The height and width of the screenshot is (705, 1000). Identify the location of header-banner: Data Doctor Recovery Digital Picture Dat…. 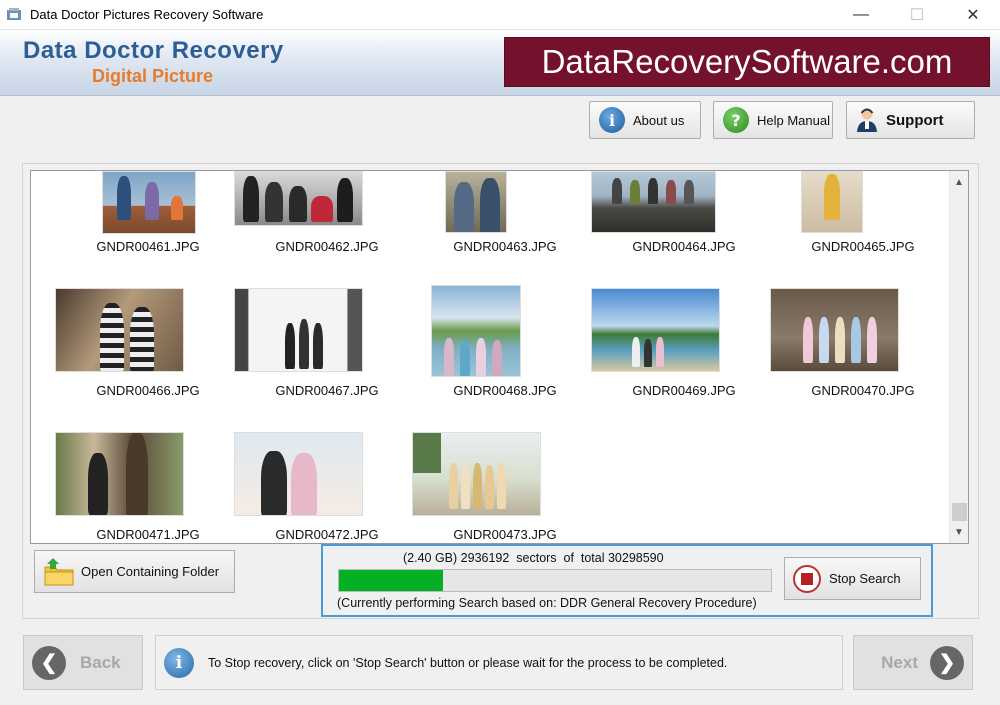
(500, 63).